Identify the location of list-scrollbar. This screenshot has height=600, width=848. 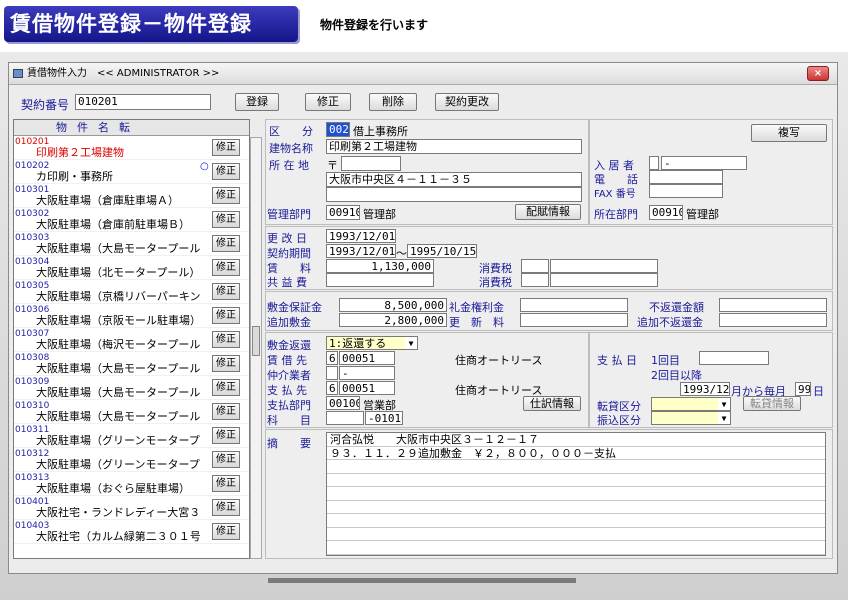
(256, 348).